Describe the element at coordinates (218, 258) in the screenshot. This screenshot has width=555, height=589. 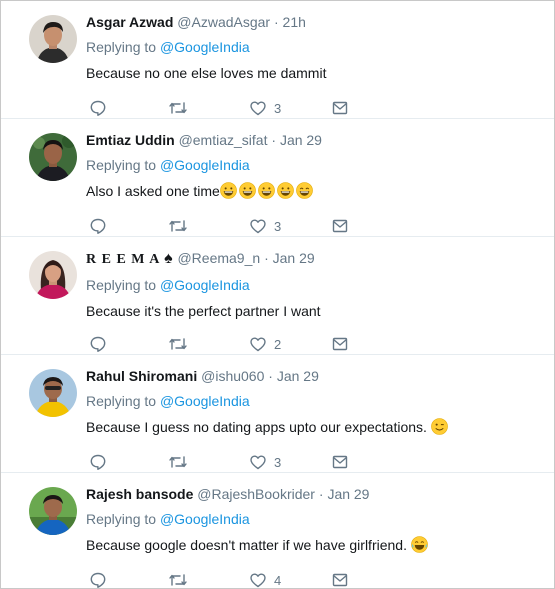
I see `author-handle: @Reema9_n` at that location.